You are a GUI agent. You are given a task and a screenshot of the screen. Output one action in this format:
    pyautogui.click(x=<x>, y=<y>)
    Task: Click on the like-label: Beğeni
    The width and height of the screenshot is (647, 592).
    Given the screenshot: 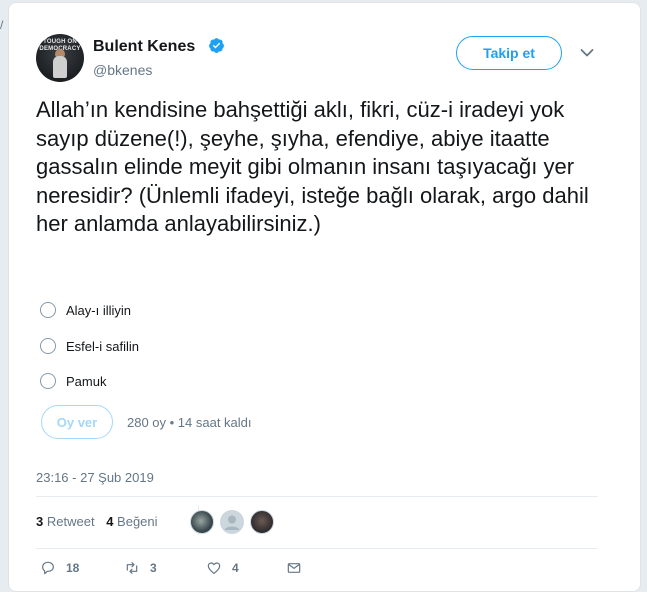 What is the action you would take?
    pyautogui.click(x=137, y=521)
    